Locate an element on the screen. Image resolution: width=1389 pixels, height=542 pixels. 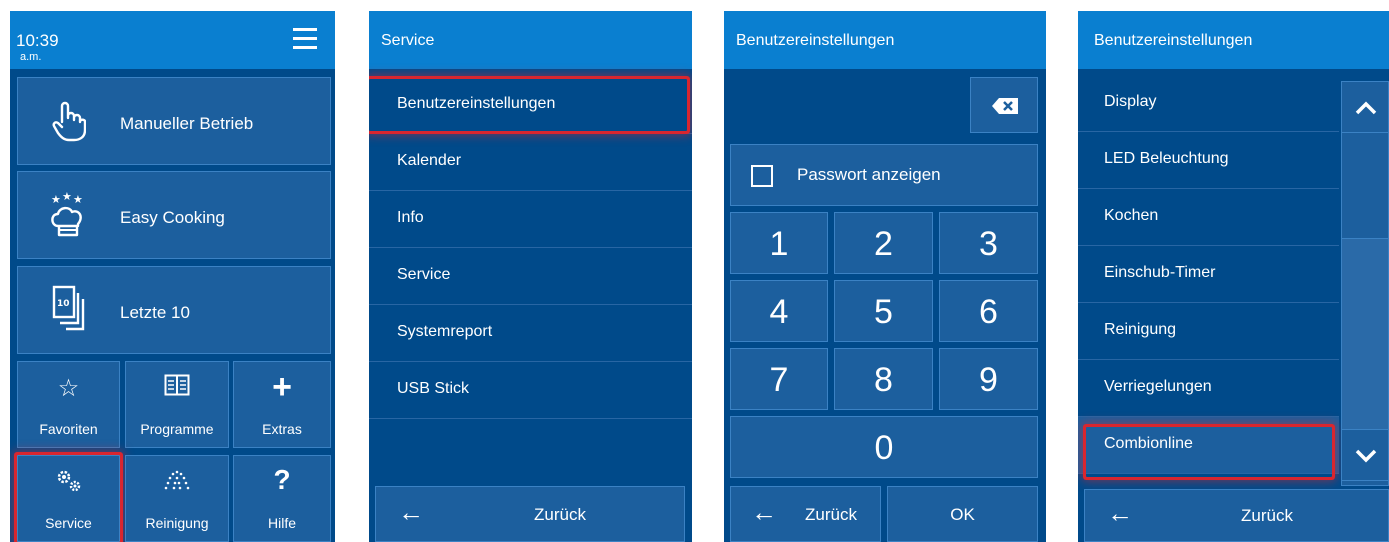
menu-item-led-lighting: LED Beleuchtung is located at coordinates (1208, 160).